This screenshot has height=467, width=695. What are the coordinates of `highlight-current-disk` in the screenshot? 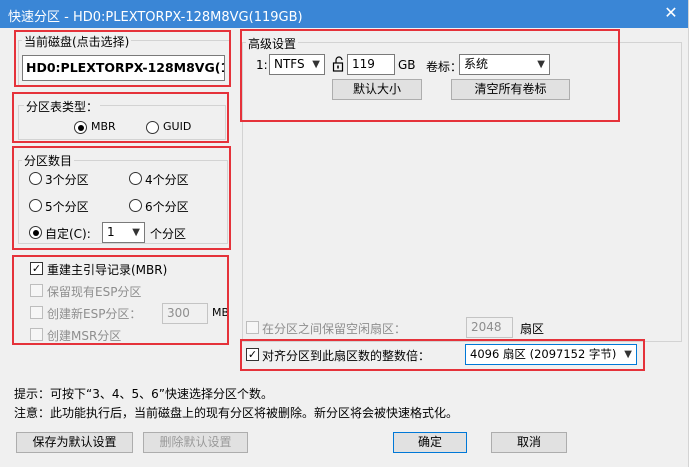 It's located at (122, 58).